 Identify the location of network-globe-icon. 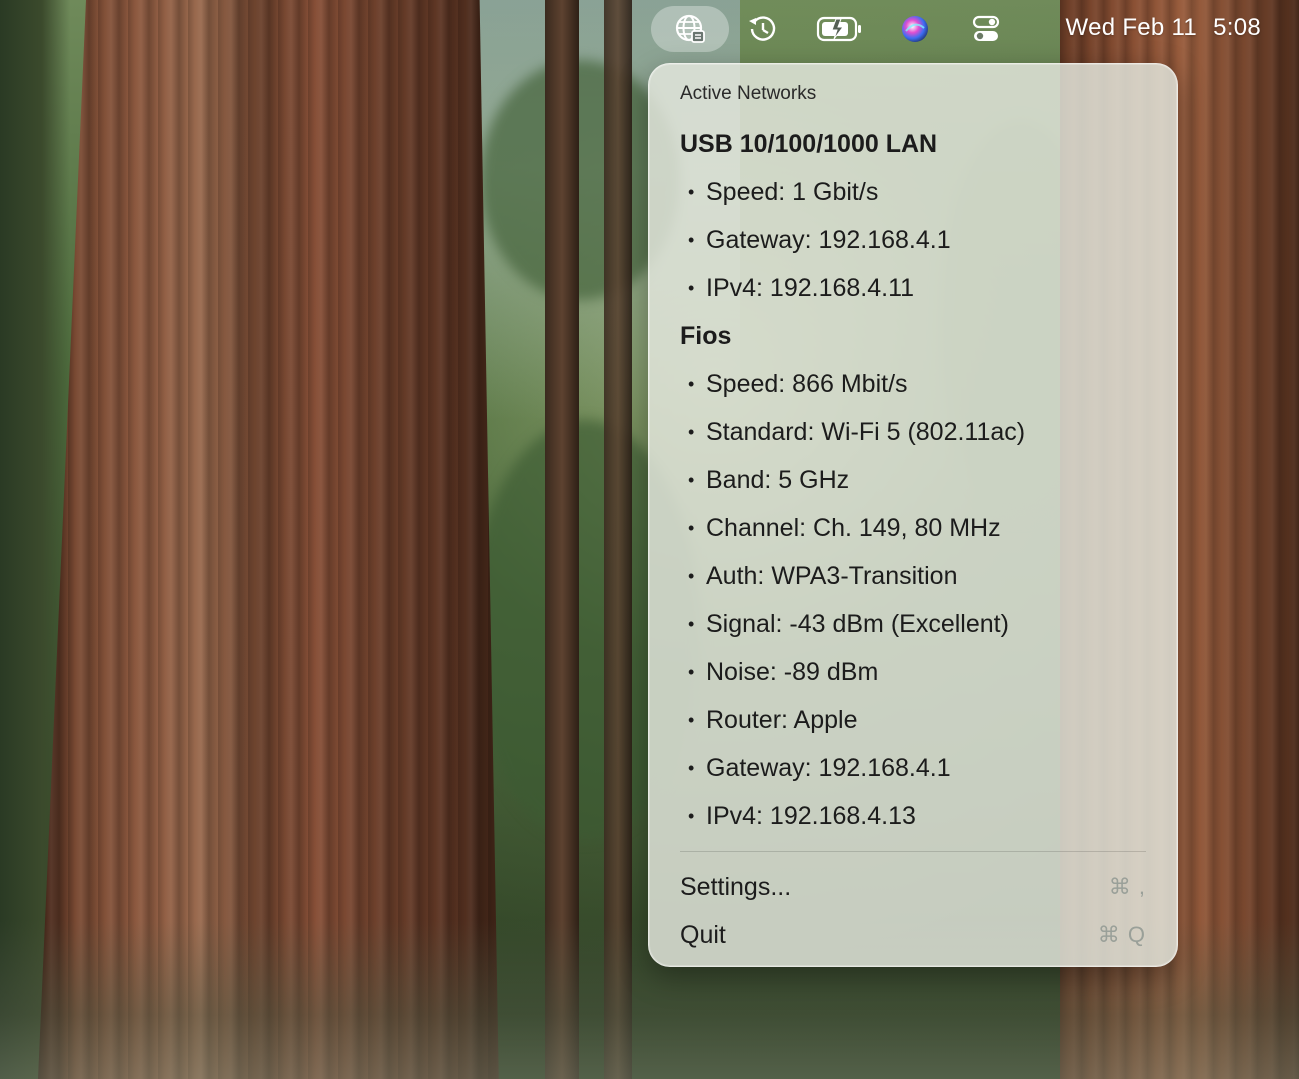
(690, 28).